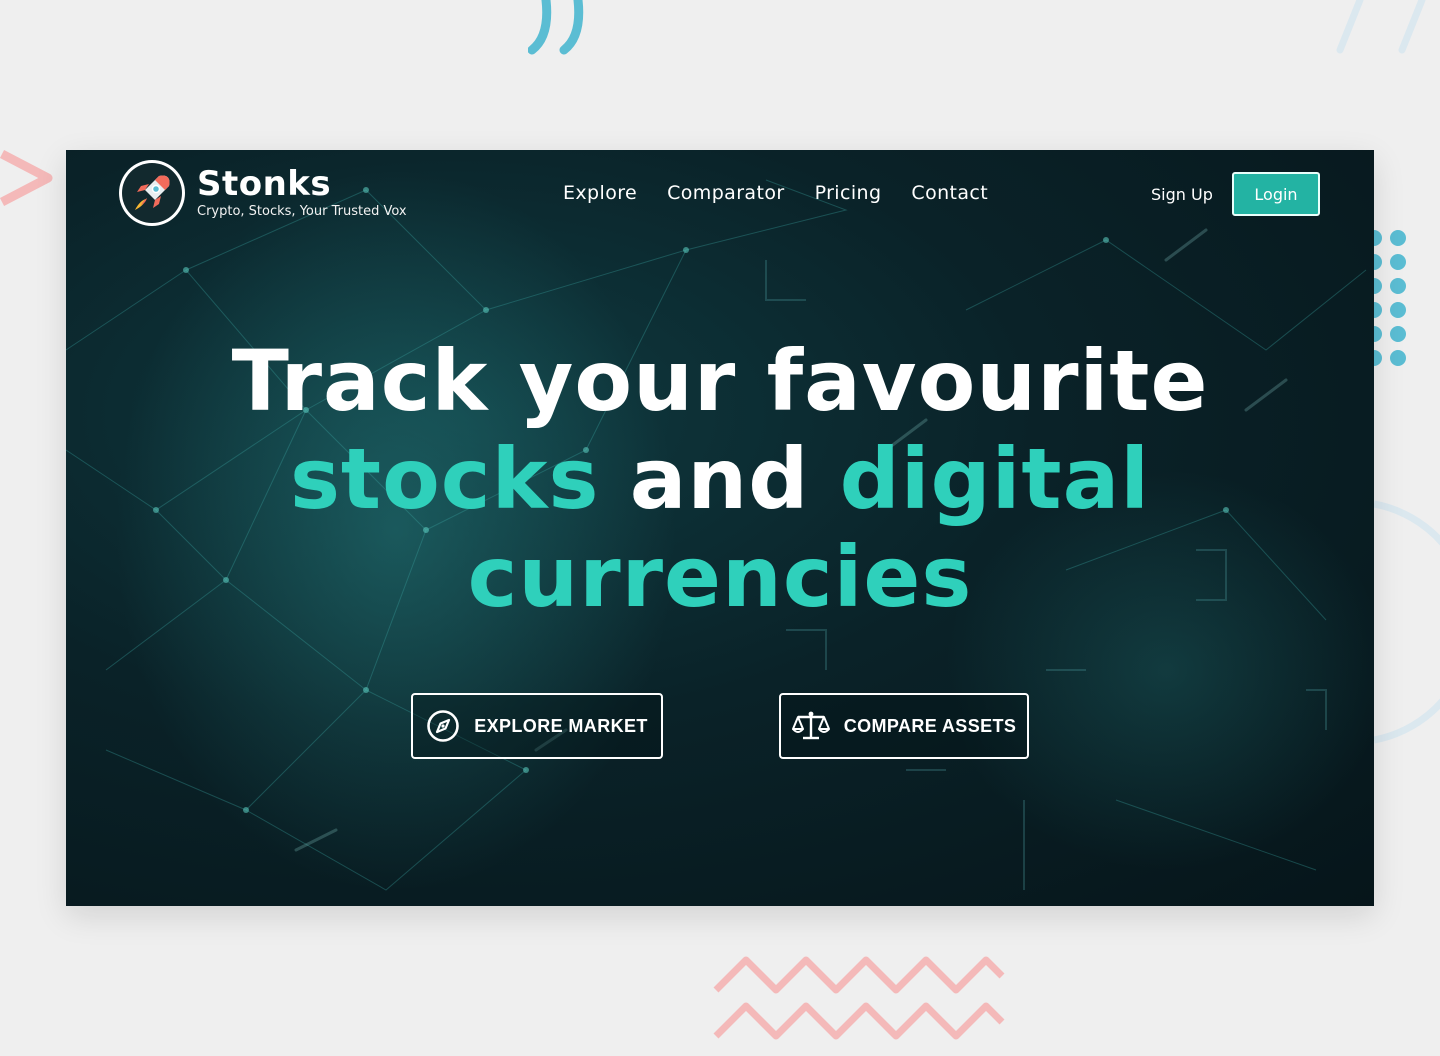 The width and height of the screenshot is (1440, 1056). What do you see at coordinates (443, 726) in the screenshot?
I see `compass-icon` at bounding box center [443, 726].